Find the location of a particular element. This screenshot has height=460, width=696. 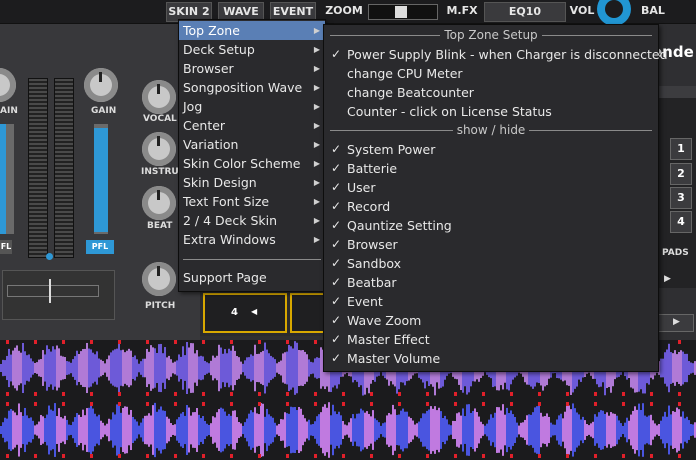

submenu-item-change-cpu-meter: change CPU Meter is located at coordinates (491, 73).